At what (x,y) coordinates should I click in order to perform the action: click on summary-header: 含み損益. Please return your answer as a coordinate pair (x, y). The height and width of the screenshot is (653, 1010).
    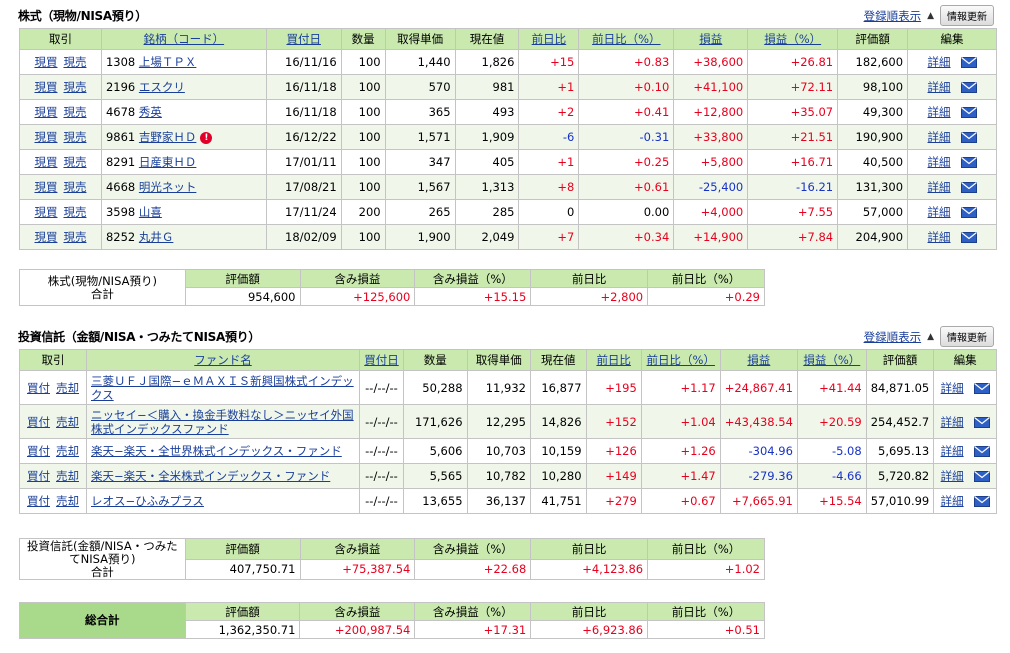
    Looking at the image, I should click on (357, 611).